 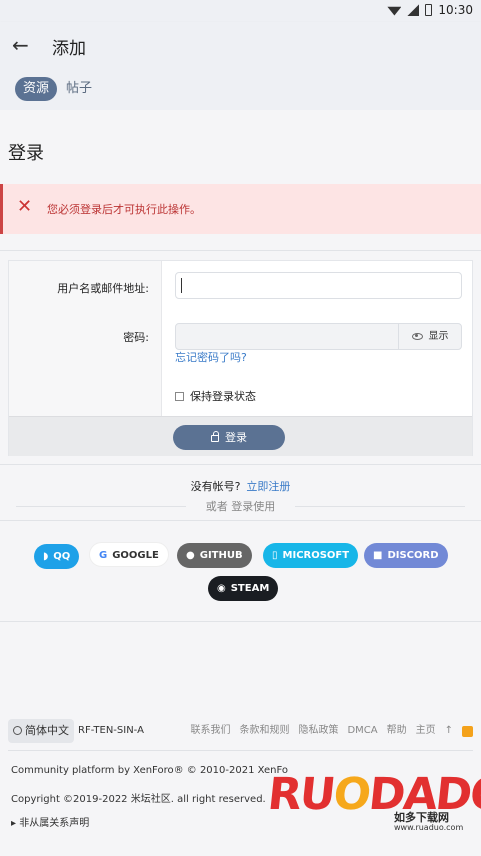 I want to click on tab-threads: 帖子, so click(x=79, y=89).